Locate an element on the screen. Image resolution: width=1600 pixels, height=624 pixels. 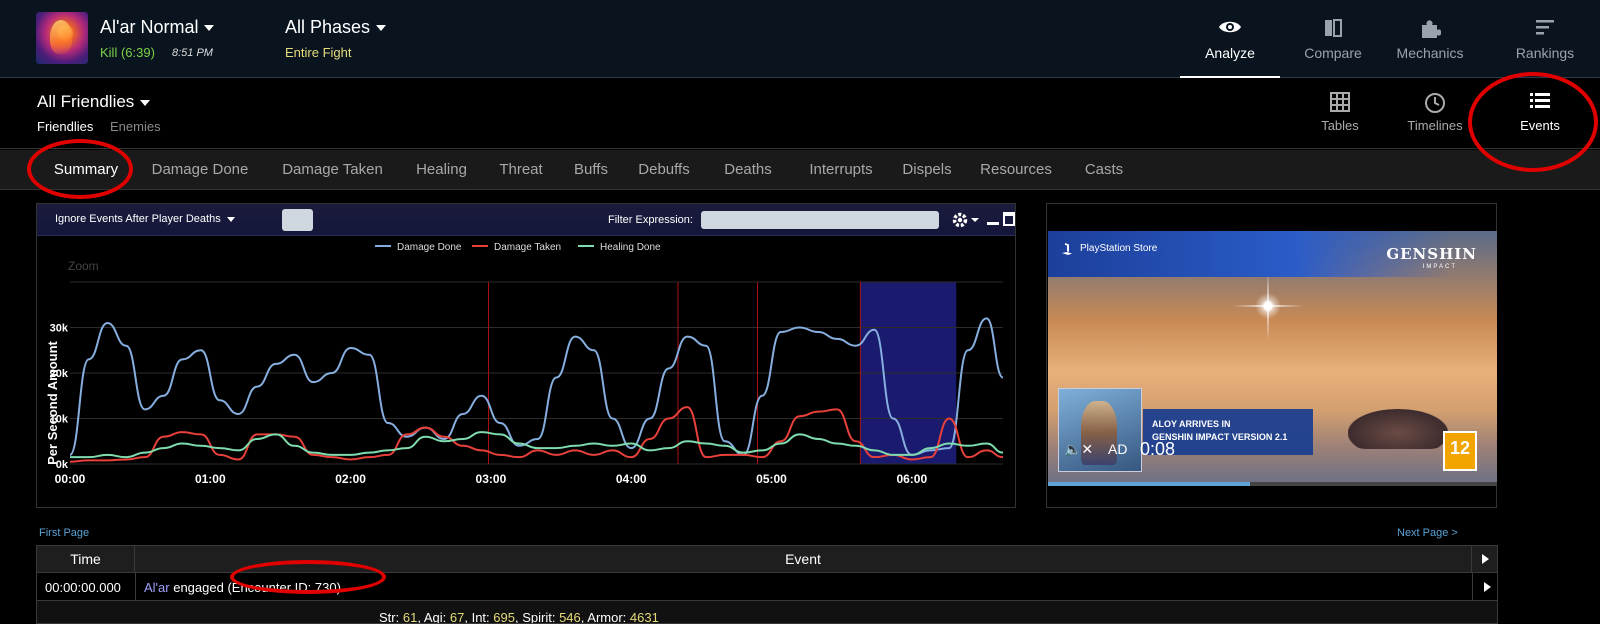
genshin-logo-sub: IMPACT is located at coordinates (1439, 267).